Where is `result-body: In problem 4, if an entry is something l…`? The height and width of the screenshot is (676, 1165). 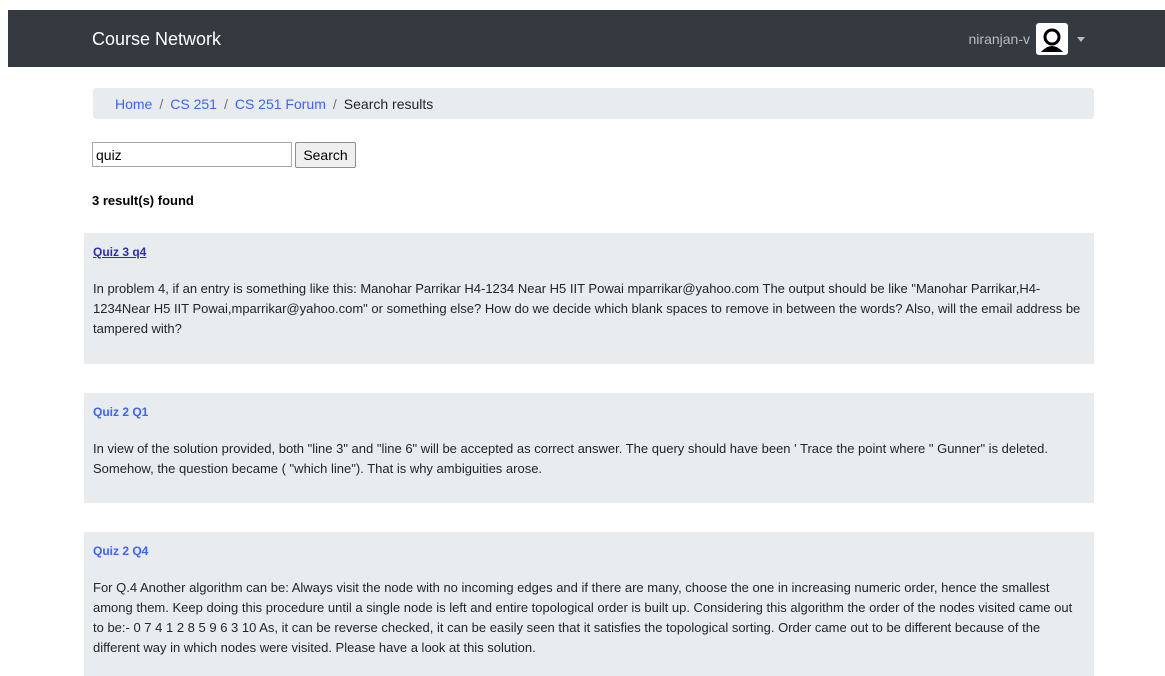 result-body: In problem 4, if an entry is something l… is located at coordinates (587, 308).